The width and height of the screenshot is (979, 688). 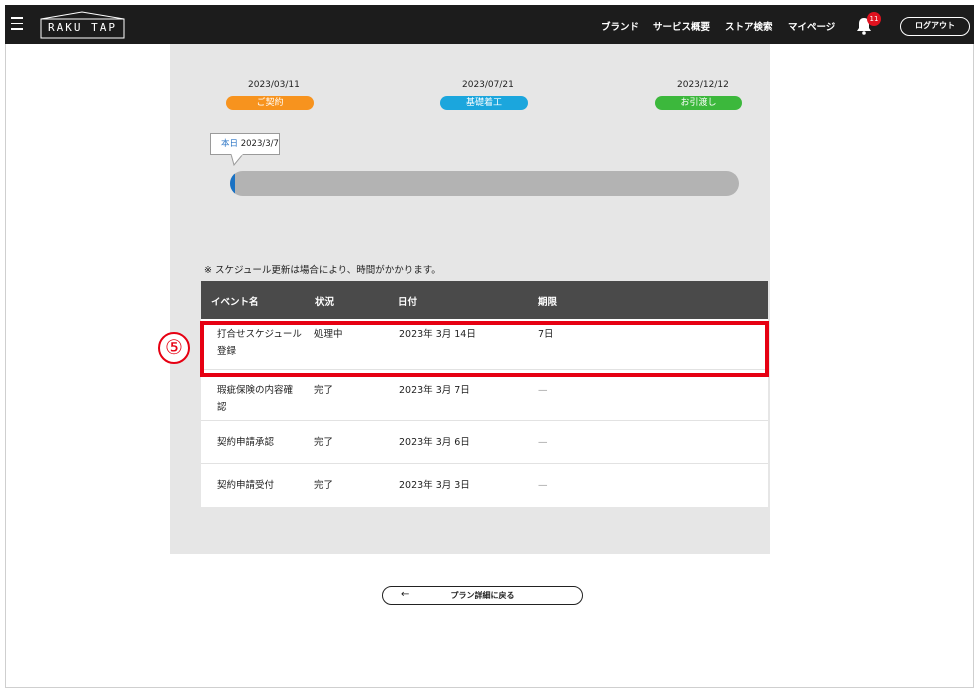 What do you see at coordinates (484, 442) in the screenshot?
I see `table-row: 契約申請承認 完了 2023年 3月 6日 —` at bounding box center [484, 442].